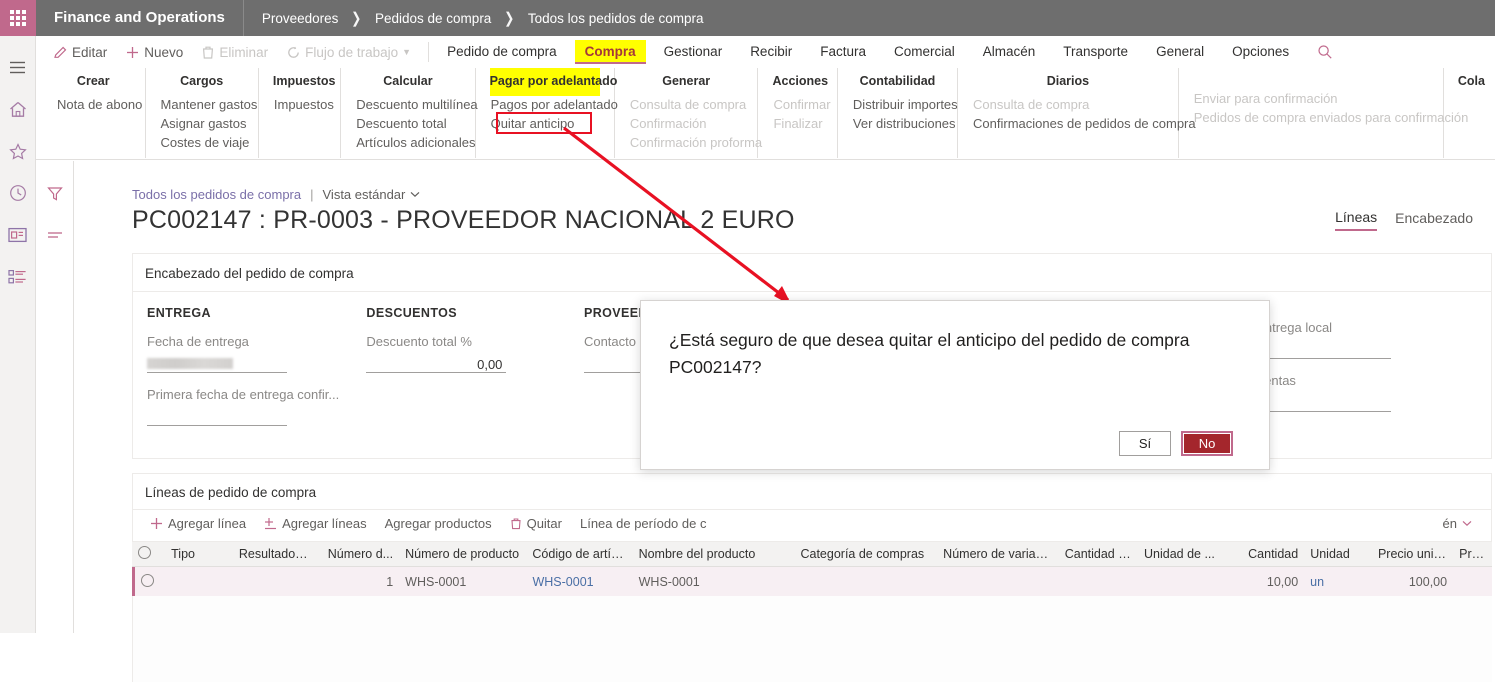  Describe the element at coordinates (554, 104) in the screenshot. I see `ribbon-item-pagos-por-adelantado: Pagos por adelantado` at that location.